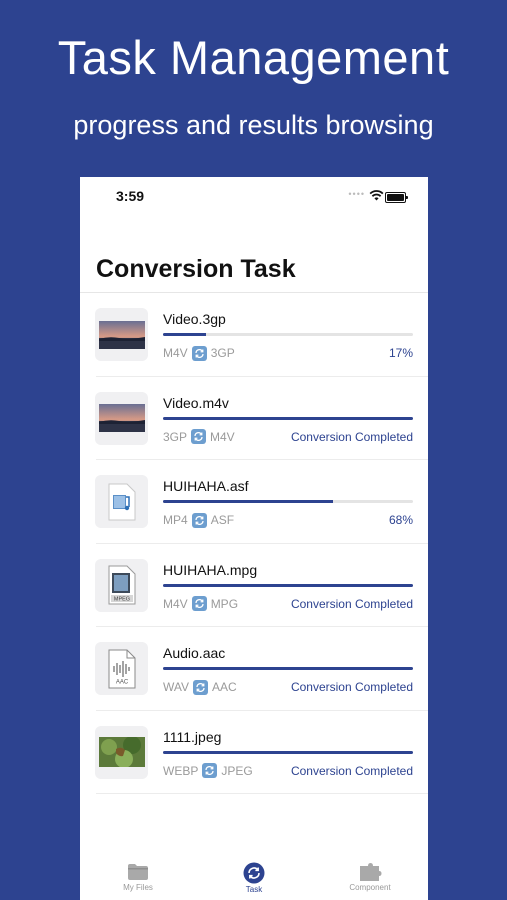  Describe the element at coordinates (222, 353) in the screenshot. I see `target-format: 3GP` at that location.